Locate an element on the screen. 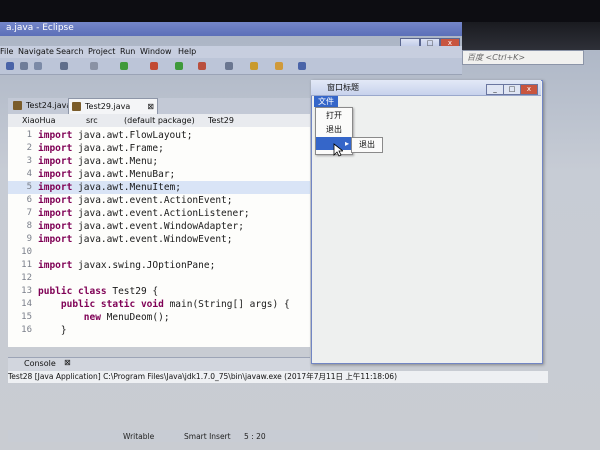 This screenshot has height=450, width=600. code-rest: MenuDeom(); is located at coordinates (135, 317).